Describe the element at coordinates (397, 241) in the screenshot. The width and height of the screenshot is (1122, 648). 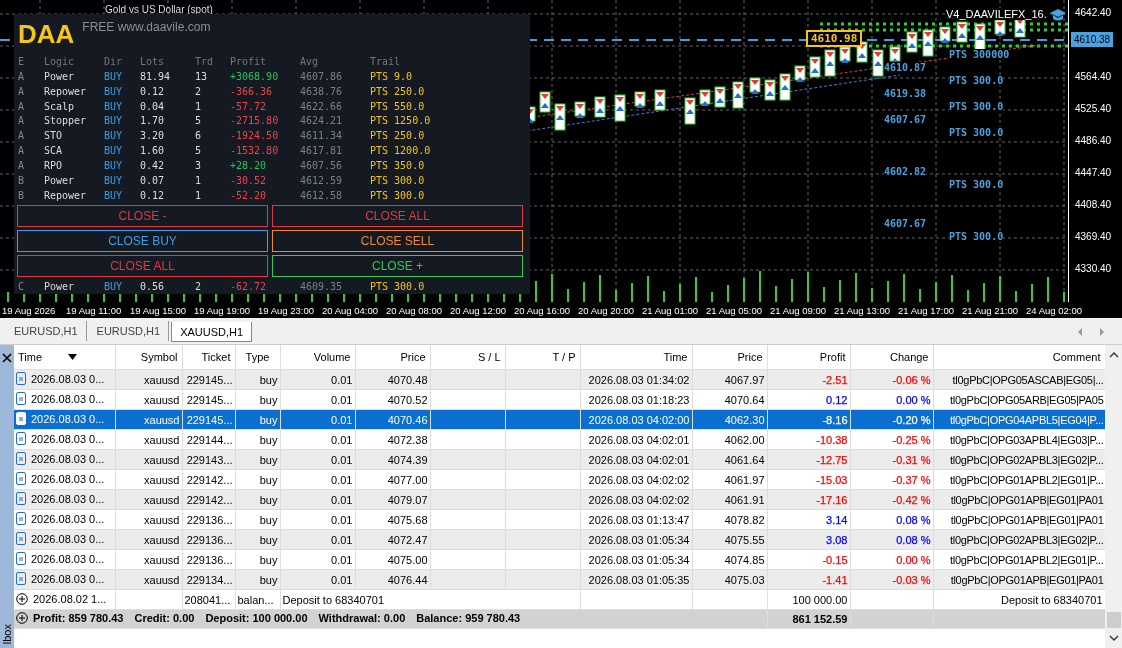
I see `close-button: CLOSE SELL` at that location.